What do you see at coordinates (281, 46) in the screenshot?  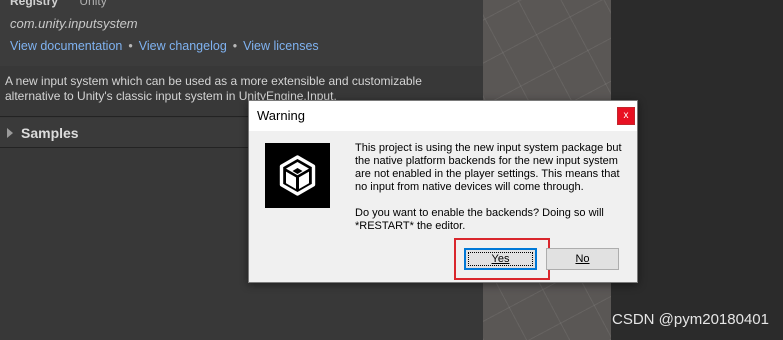 I see `view-licenses-link: View licenses` at bounding box center [281, 46].